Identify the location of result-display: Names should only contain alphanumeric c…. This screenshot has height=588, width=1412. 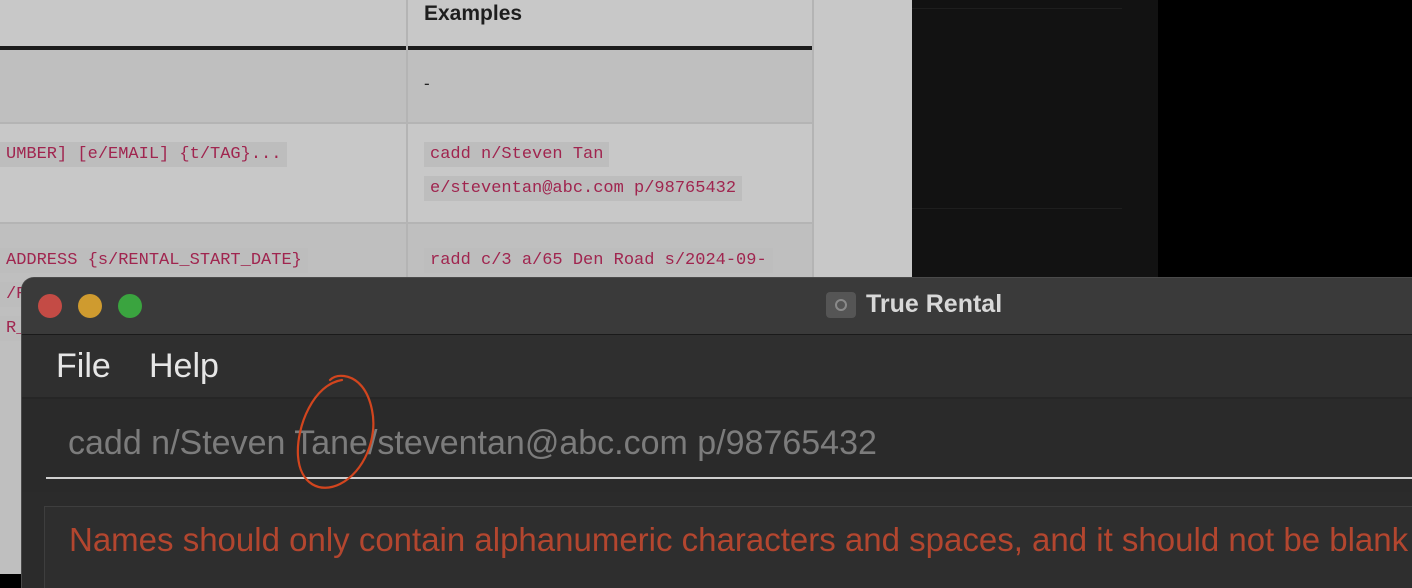
(728, 547).